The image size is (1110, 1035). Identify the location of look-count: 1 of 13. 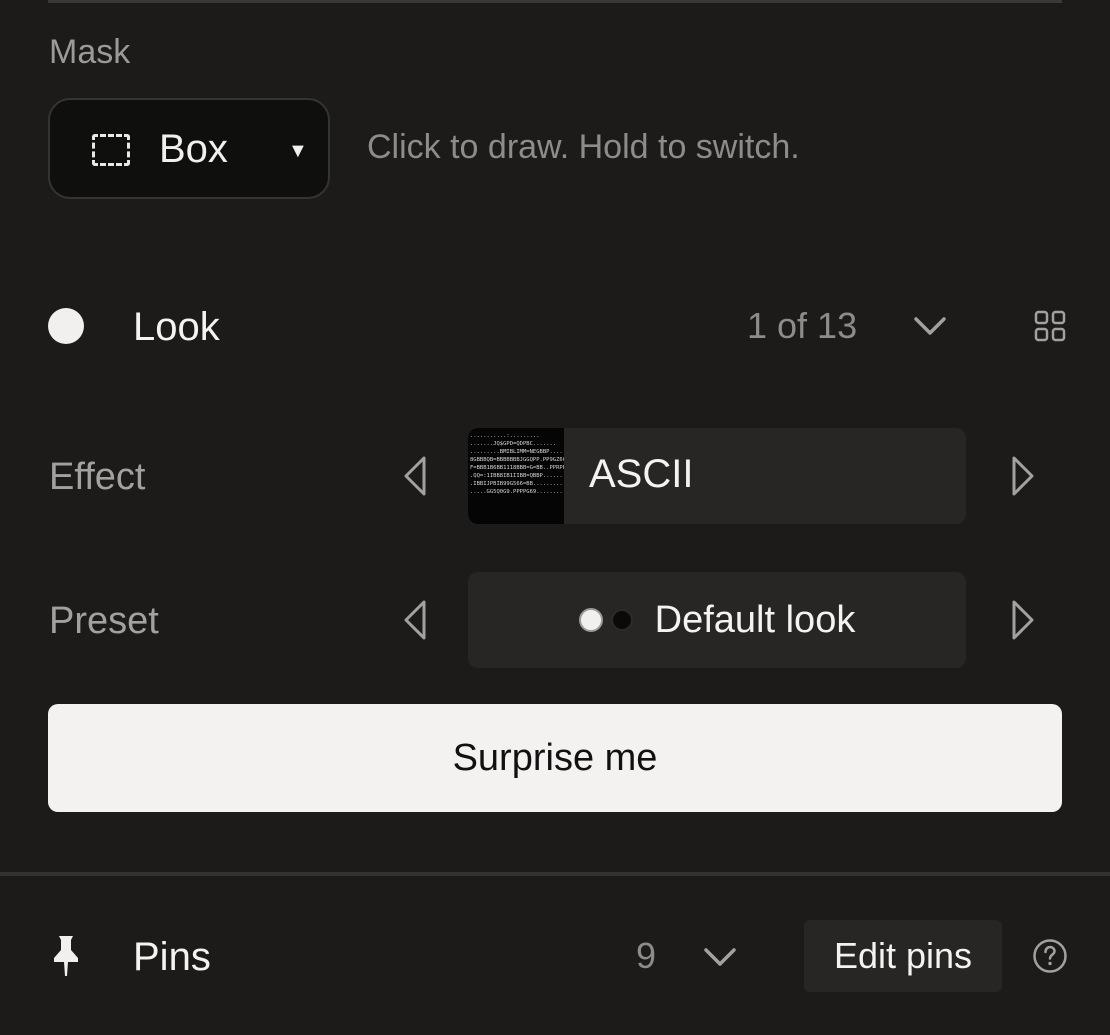
(802, 325).